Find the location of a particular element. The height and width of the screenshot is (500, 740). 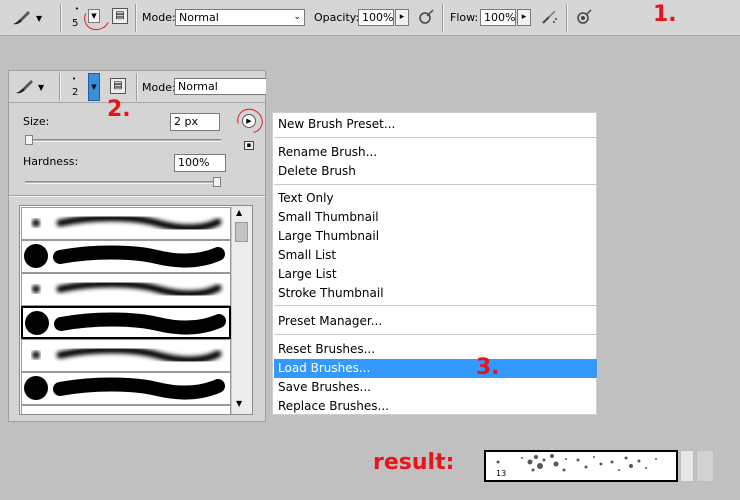

hardness-label: Hardness: is located at coordinates (51, 161).